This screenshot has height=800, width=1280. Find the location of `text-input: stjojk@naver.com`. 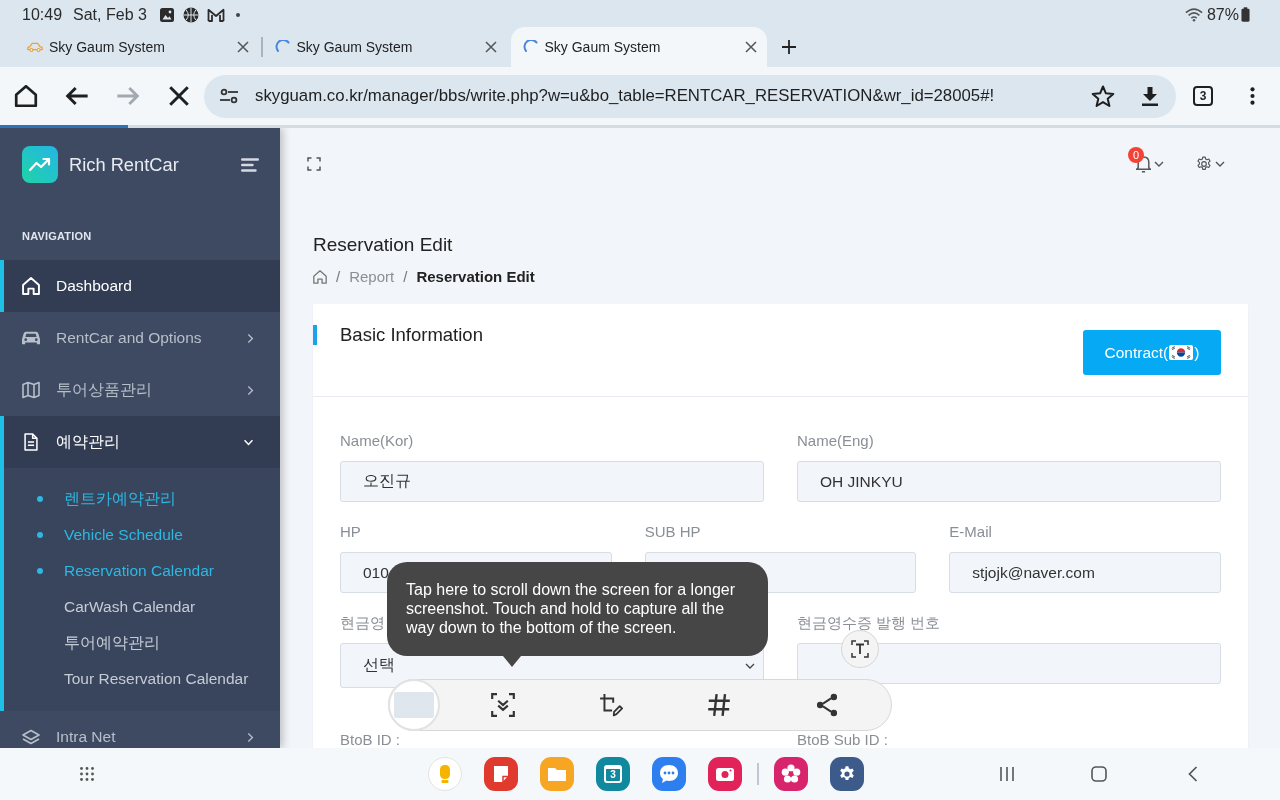

text-input: stjojk@naver.com is located at coordinates (1085, 572).